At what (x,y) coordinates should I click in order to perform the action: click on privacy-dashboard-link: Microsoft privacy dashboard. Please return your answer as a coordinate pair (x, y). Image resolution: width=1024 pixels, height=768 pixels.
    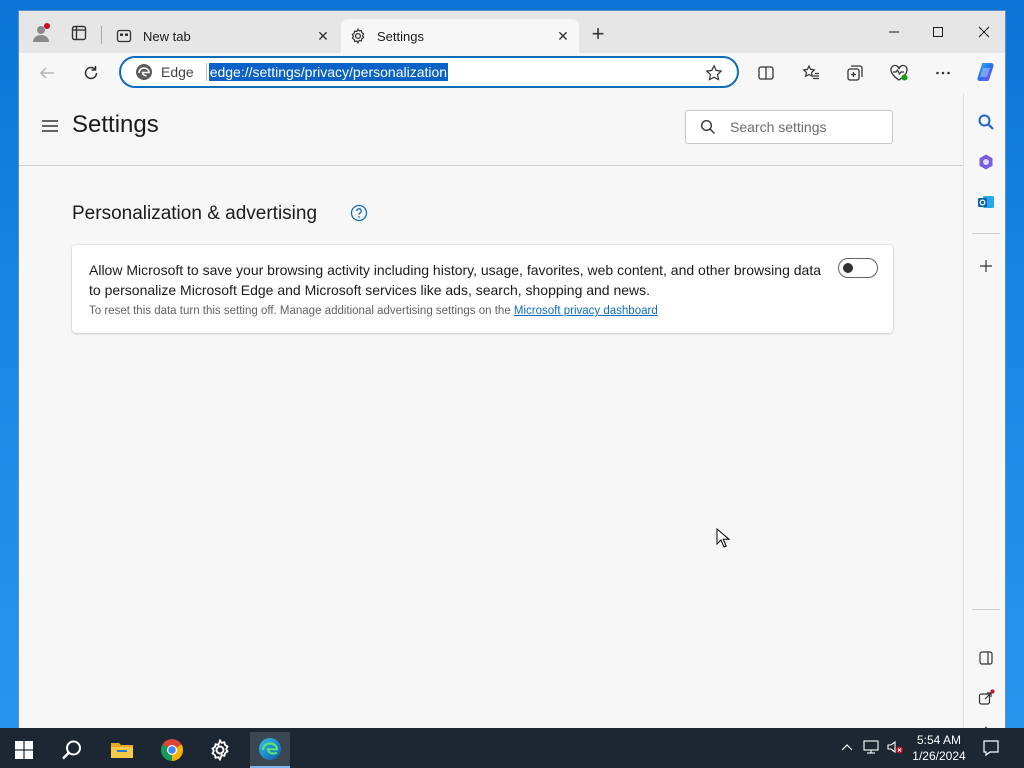
    Looking at the image, I should click on (586, 311).